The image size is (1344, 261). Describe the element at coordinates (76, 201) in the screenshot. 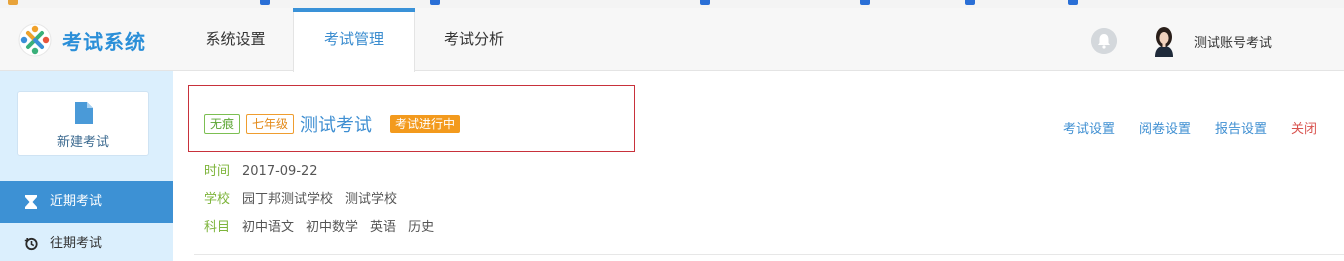

I see `sidebar-item-label: 近期考试` at that location.